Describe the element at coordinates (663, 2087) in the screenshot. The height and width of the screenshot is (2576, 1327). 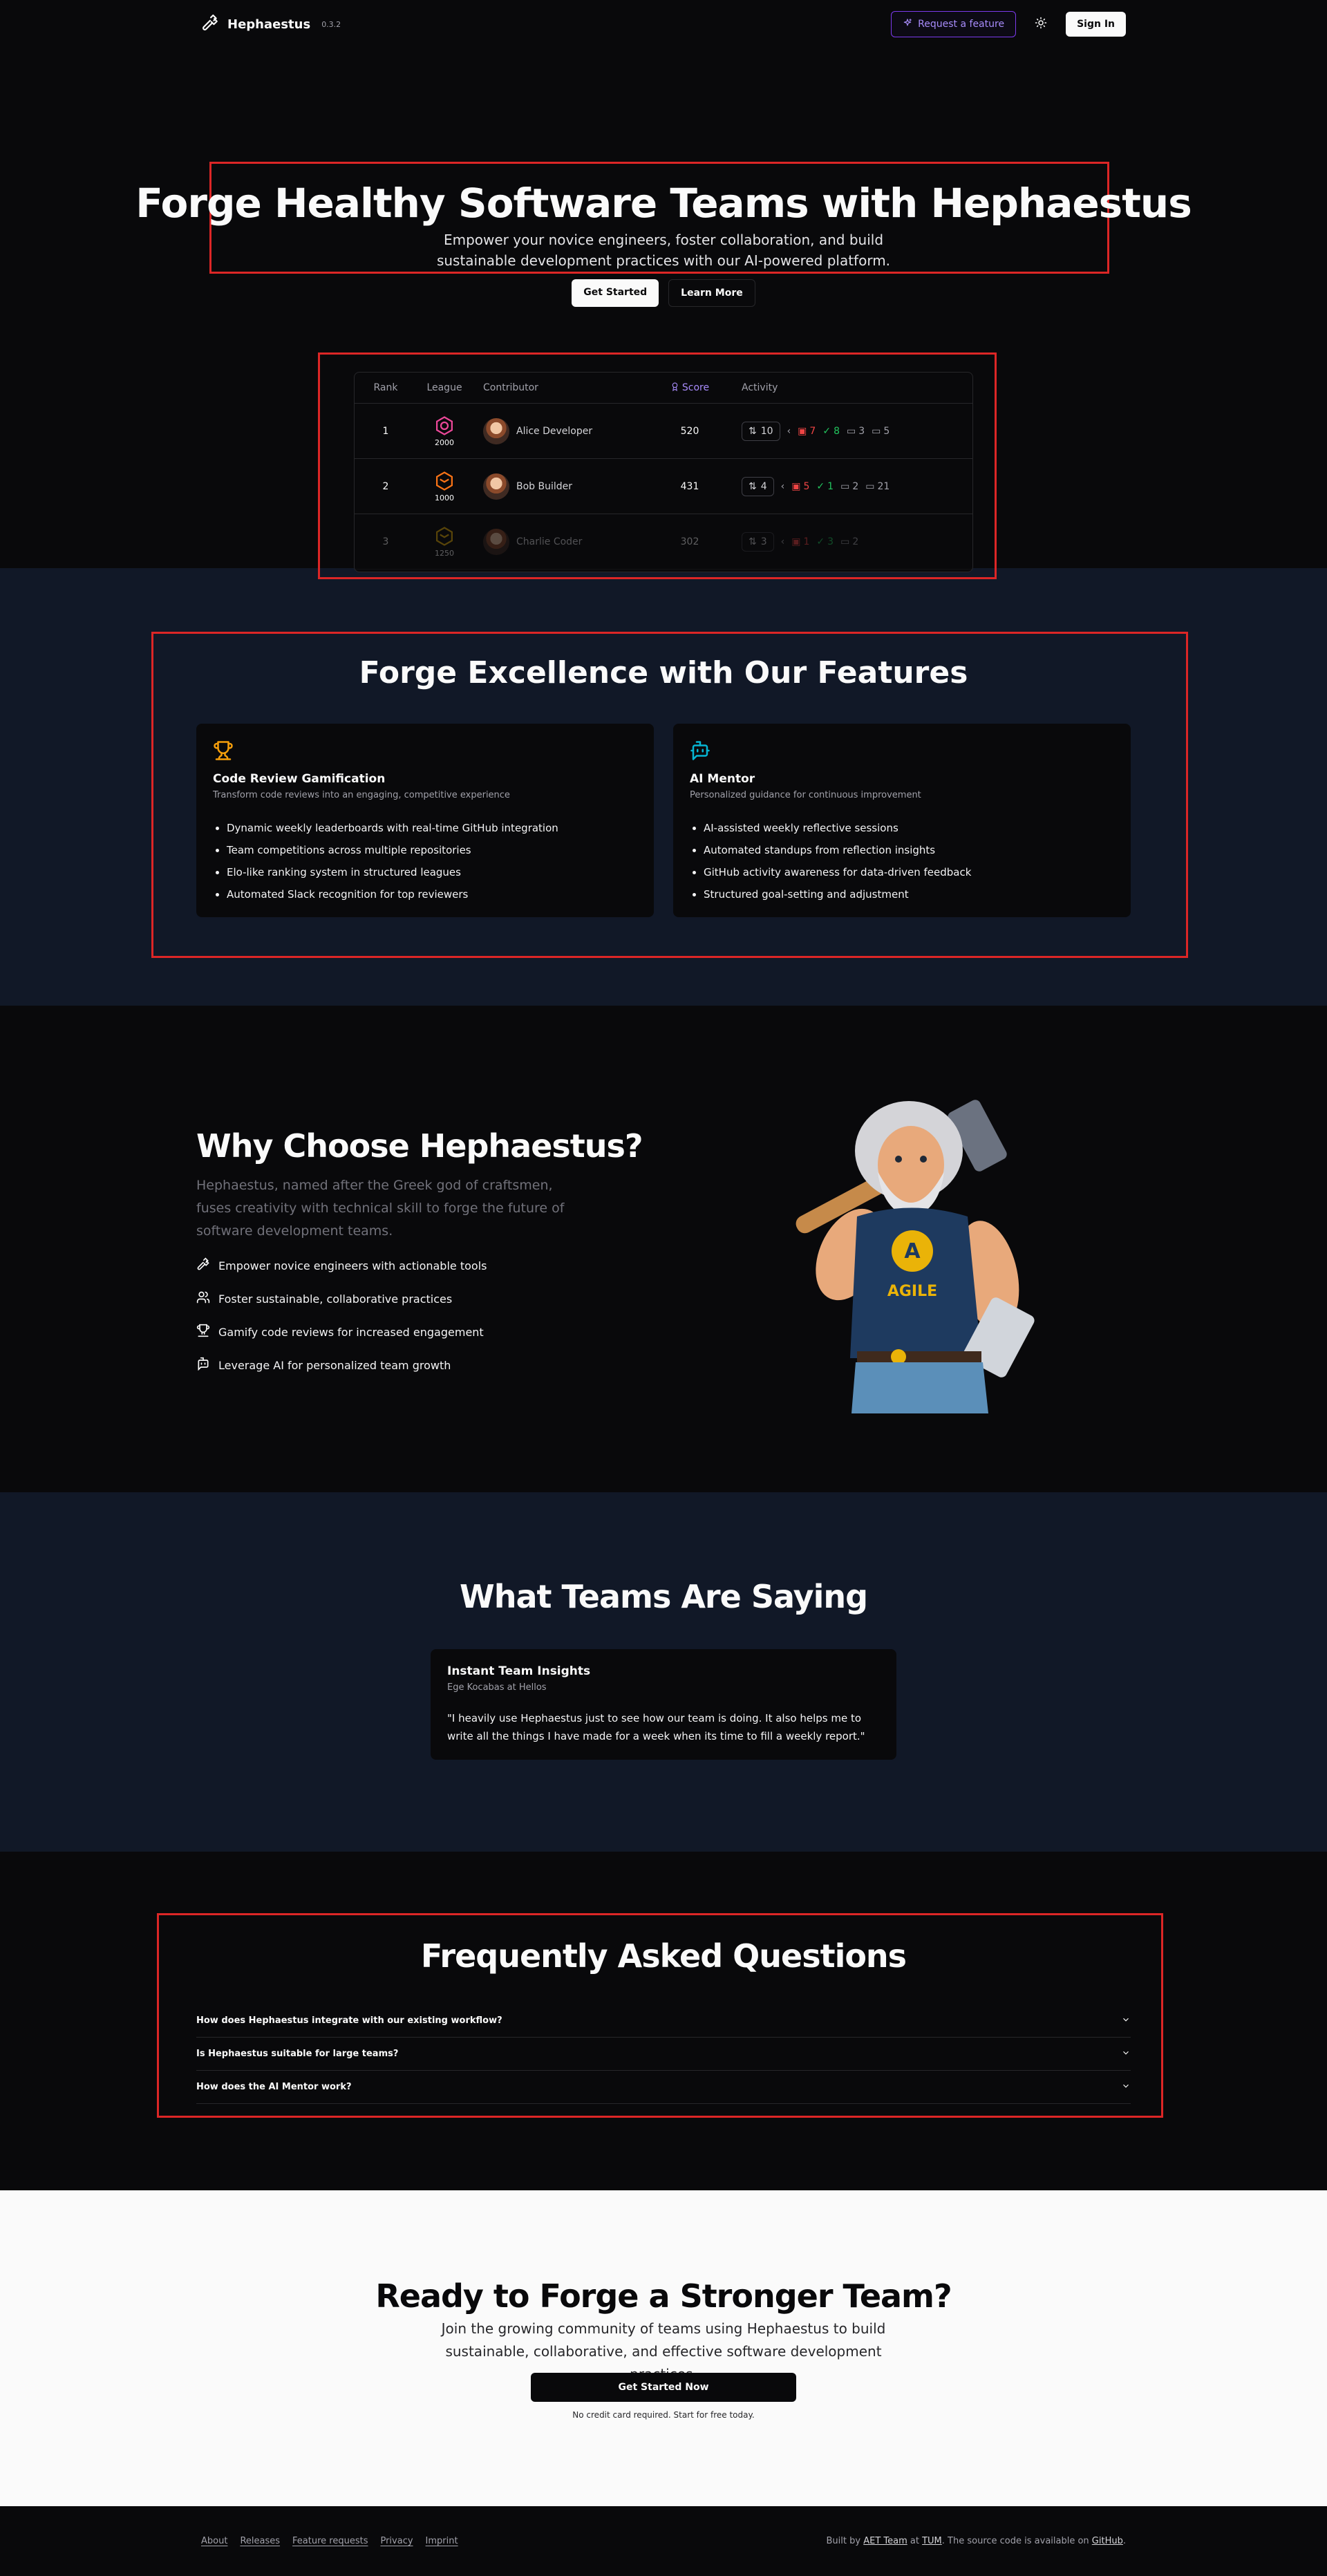
I see `faq-item: How does the AI Mentor work?` at that location.